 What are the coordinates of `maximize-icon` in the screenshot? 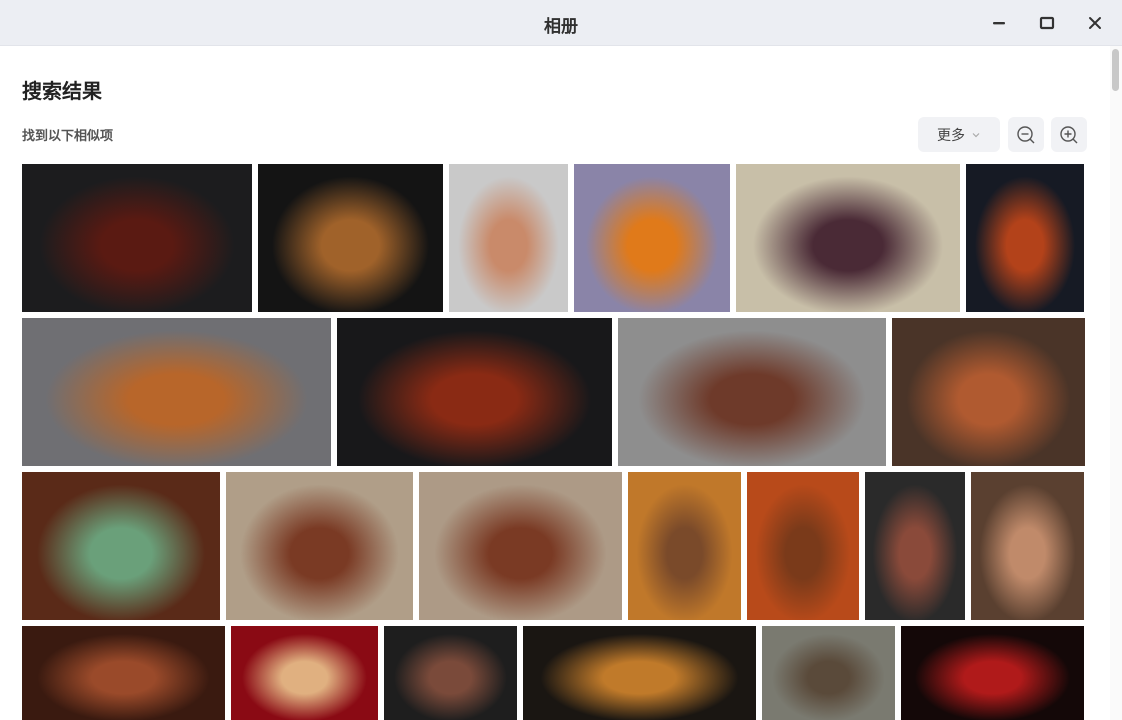 It's located at (1047, 23).